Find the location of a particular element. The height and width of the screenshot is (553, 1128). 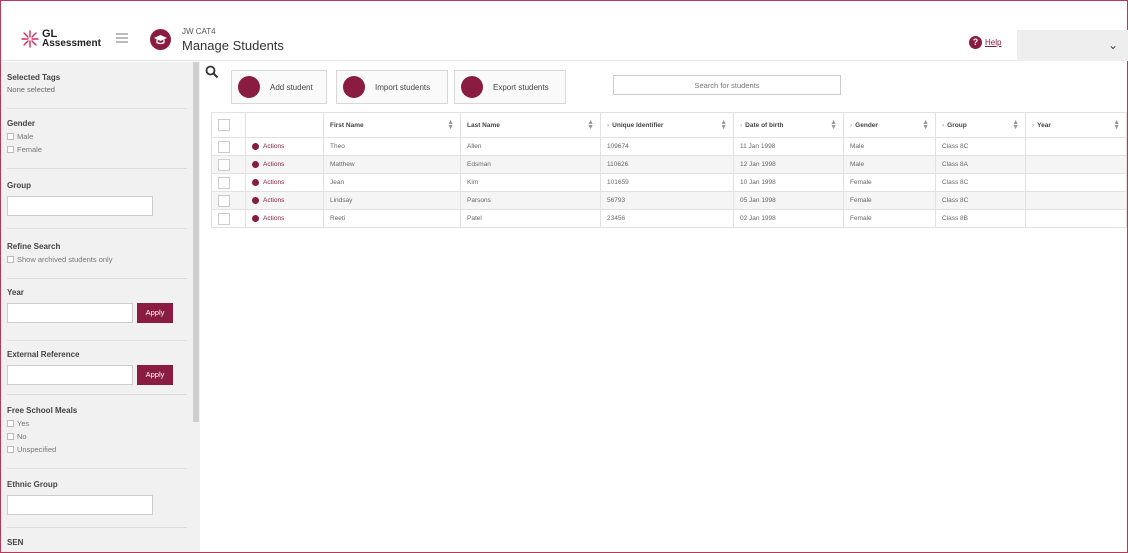

cell-last-name: Allen is located at coordinates (530, 146).